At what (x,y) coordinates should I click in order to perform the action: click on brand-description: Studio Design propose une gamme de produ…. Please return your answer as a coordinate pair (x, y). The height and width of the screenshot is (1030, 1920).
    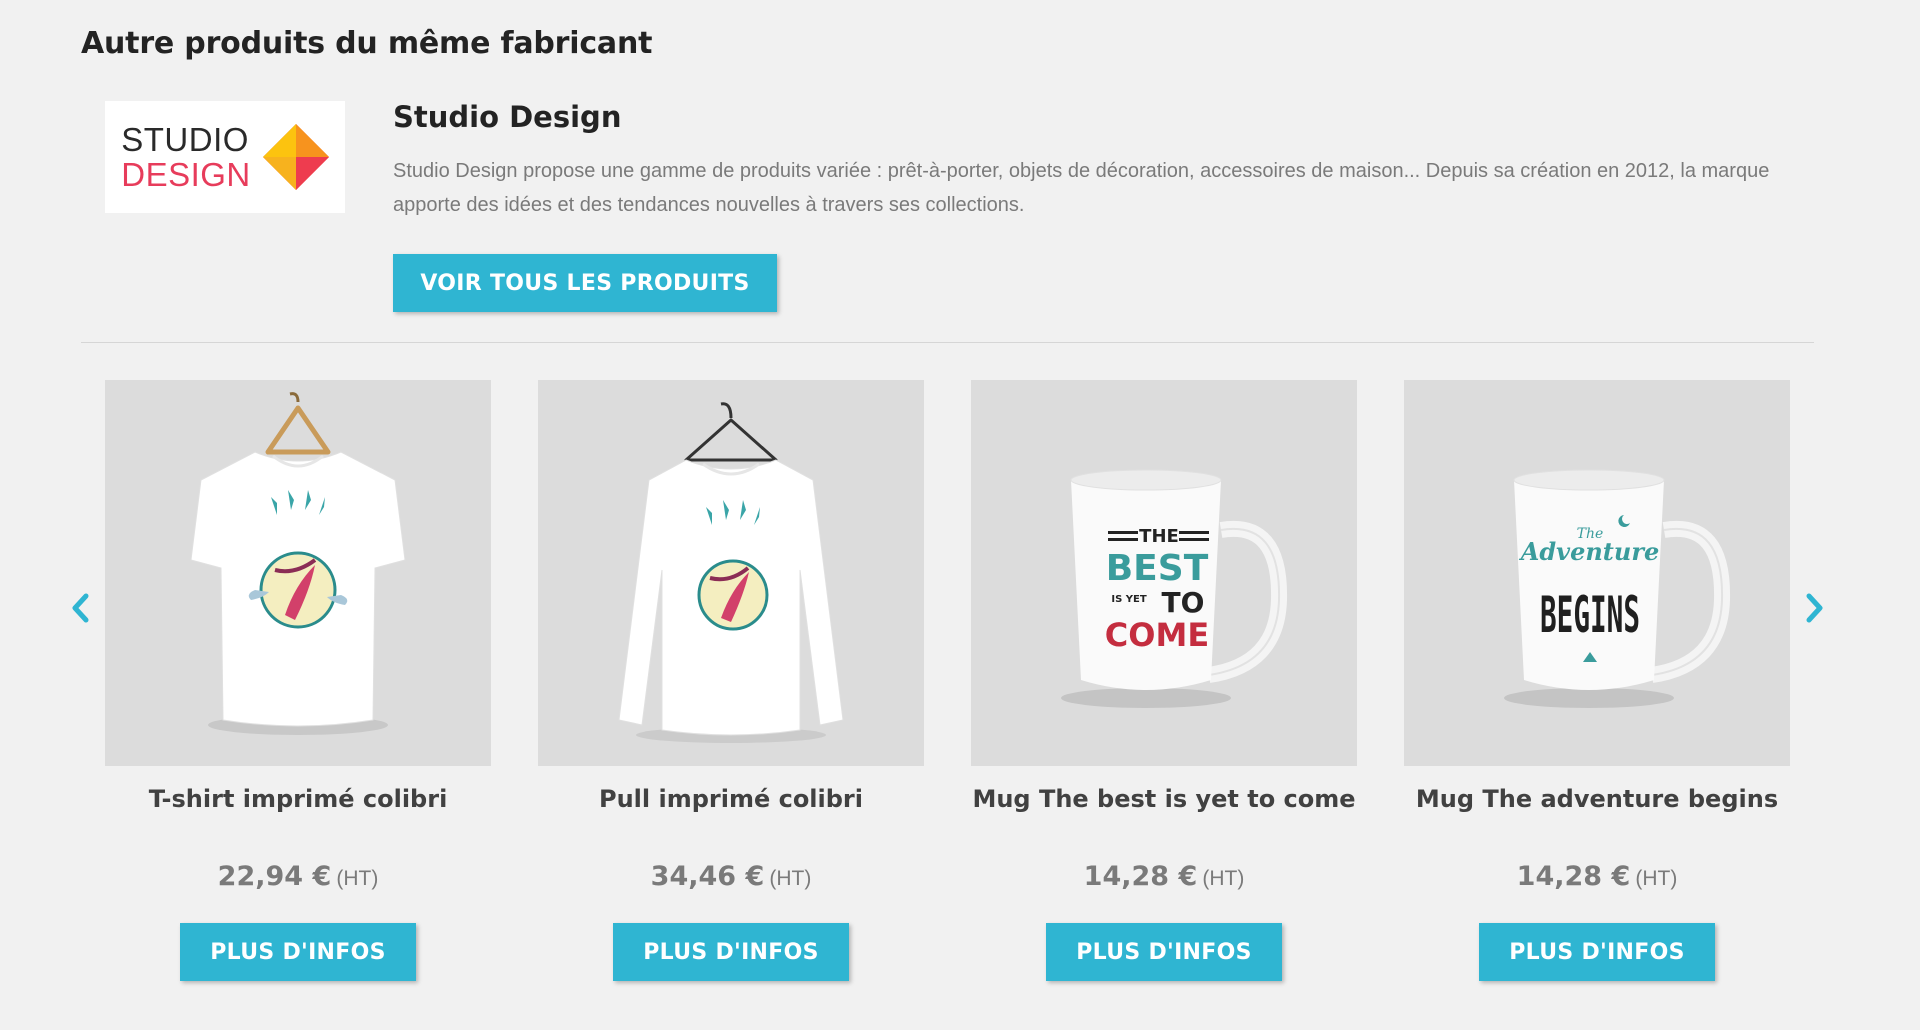
    Looking at the image, I should click on (1081, 188).